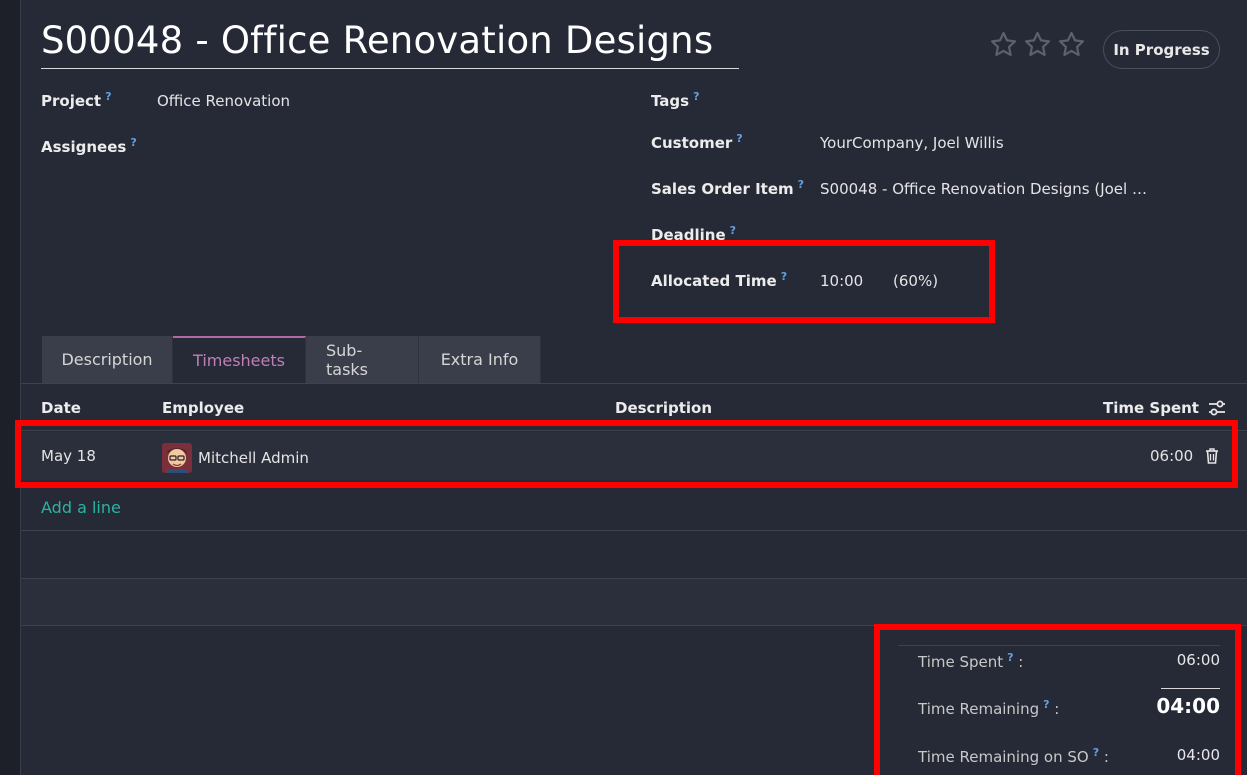 The width and height of the screenshot is (1247, 775). I want to click on summary-time-spent-label: Time Spent? :, so click(971, 661).